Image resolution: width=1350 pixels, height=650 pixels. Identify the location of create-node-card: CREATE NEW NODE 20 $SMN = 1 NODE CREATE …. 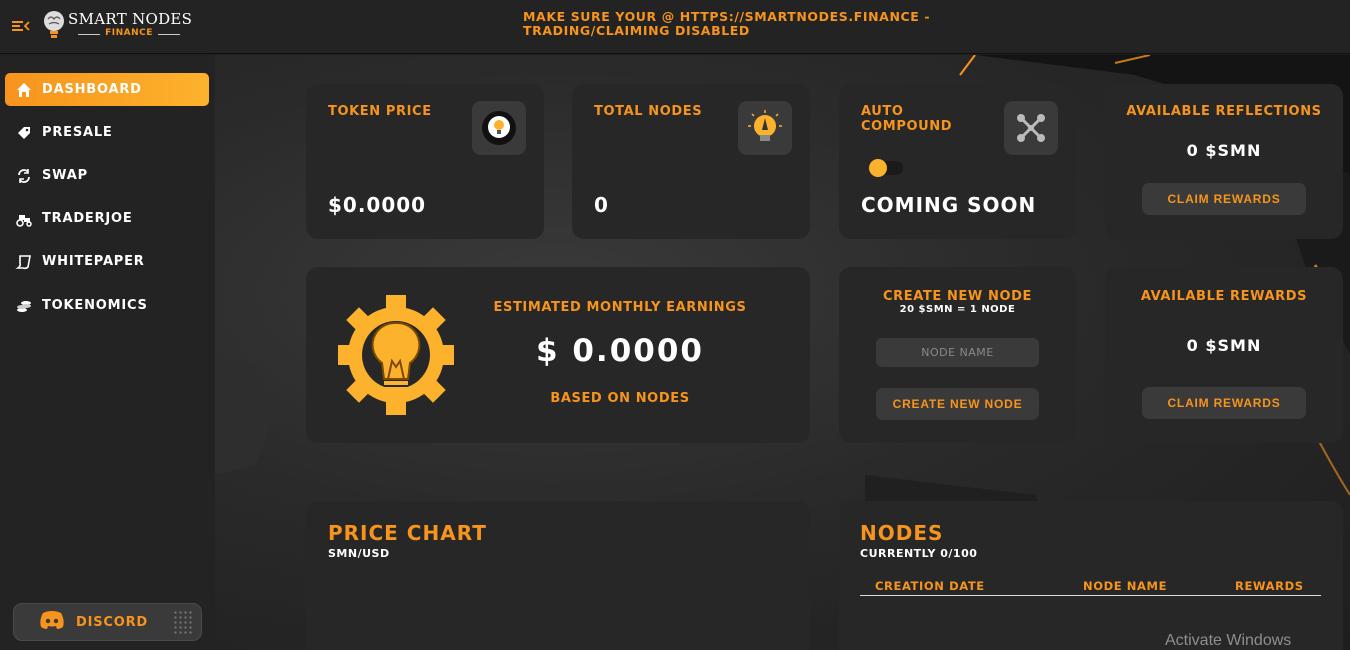
(957, 355).